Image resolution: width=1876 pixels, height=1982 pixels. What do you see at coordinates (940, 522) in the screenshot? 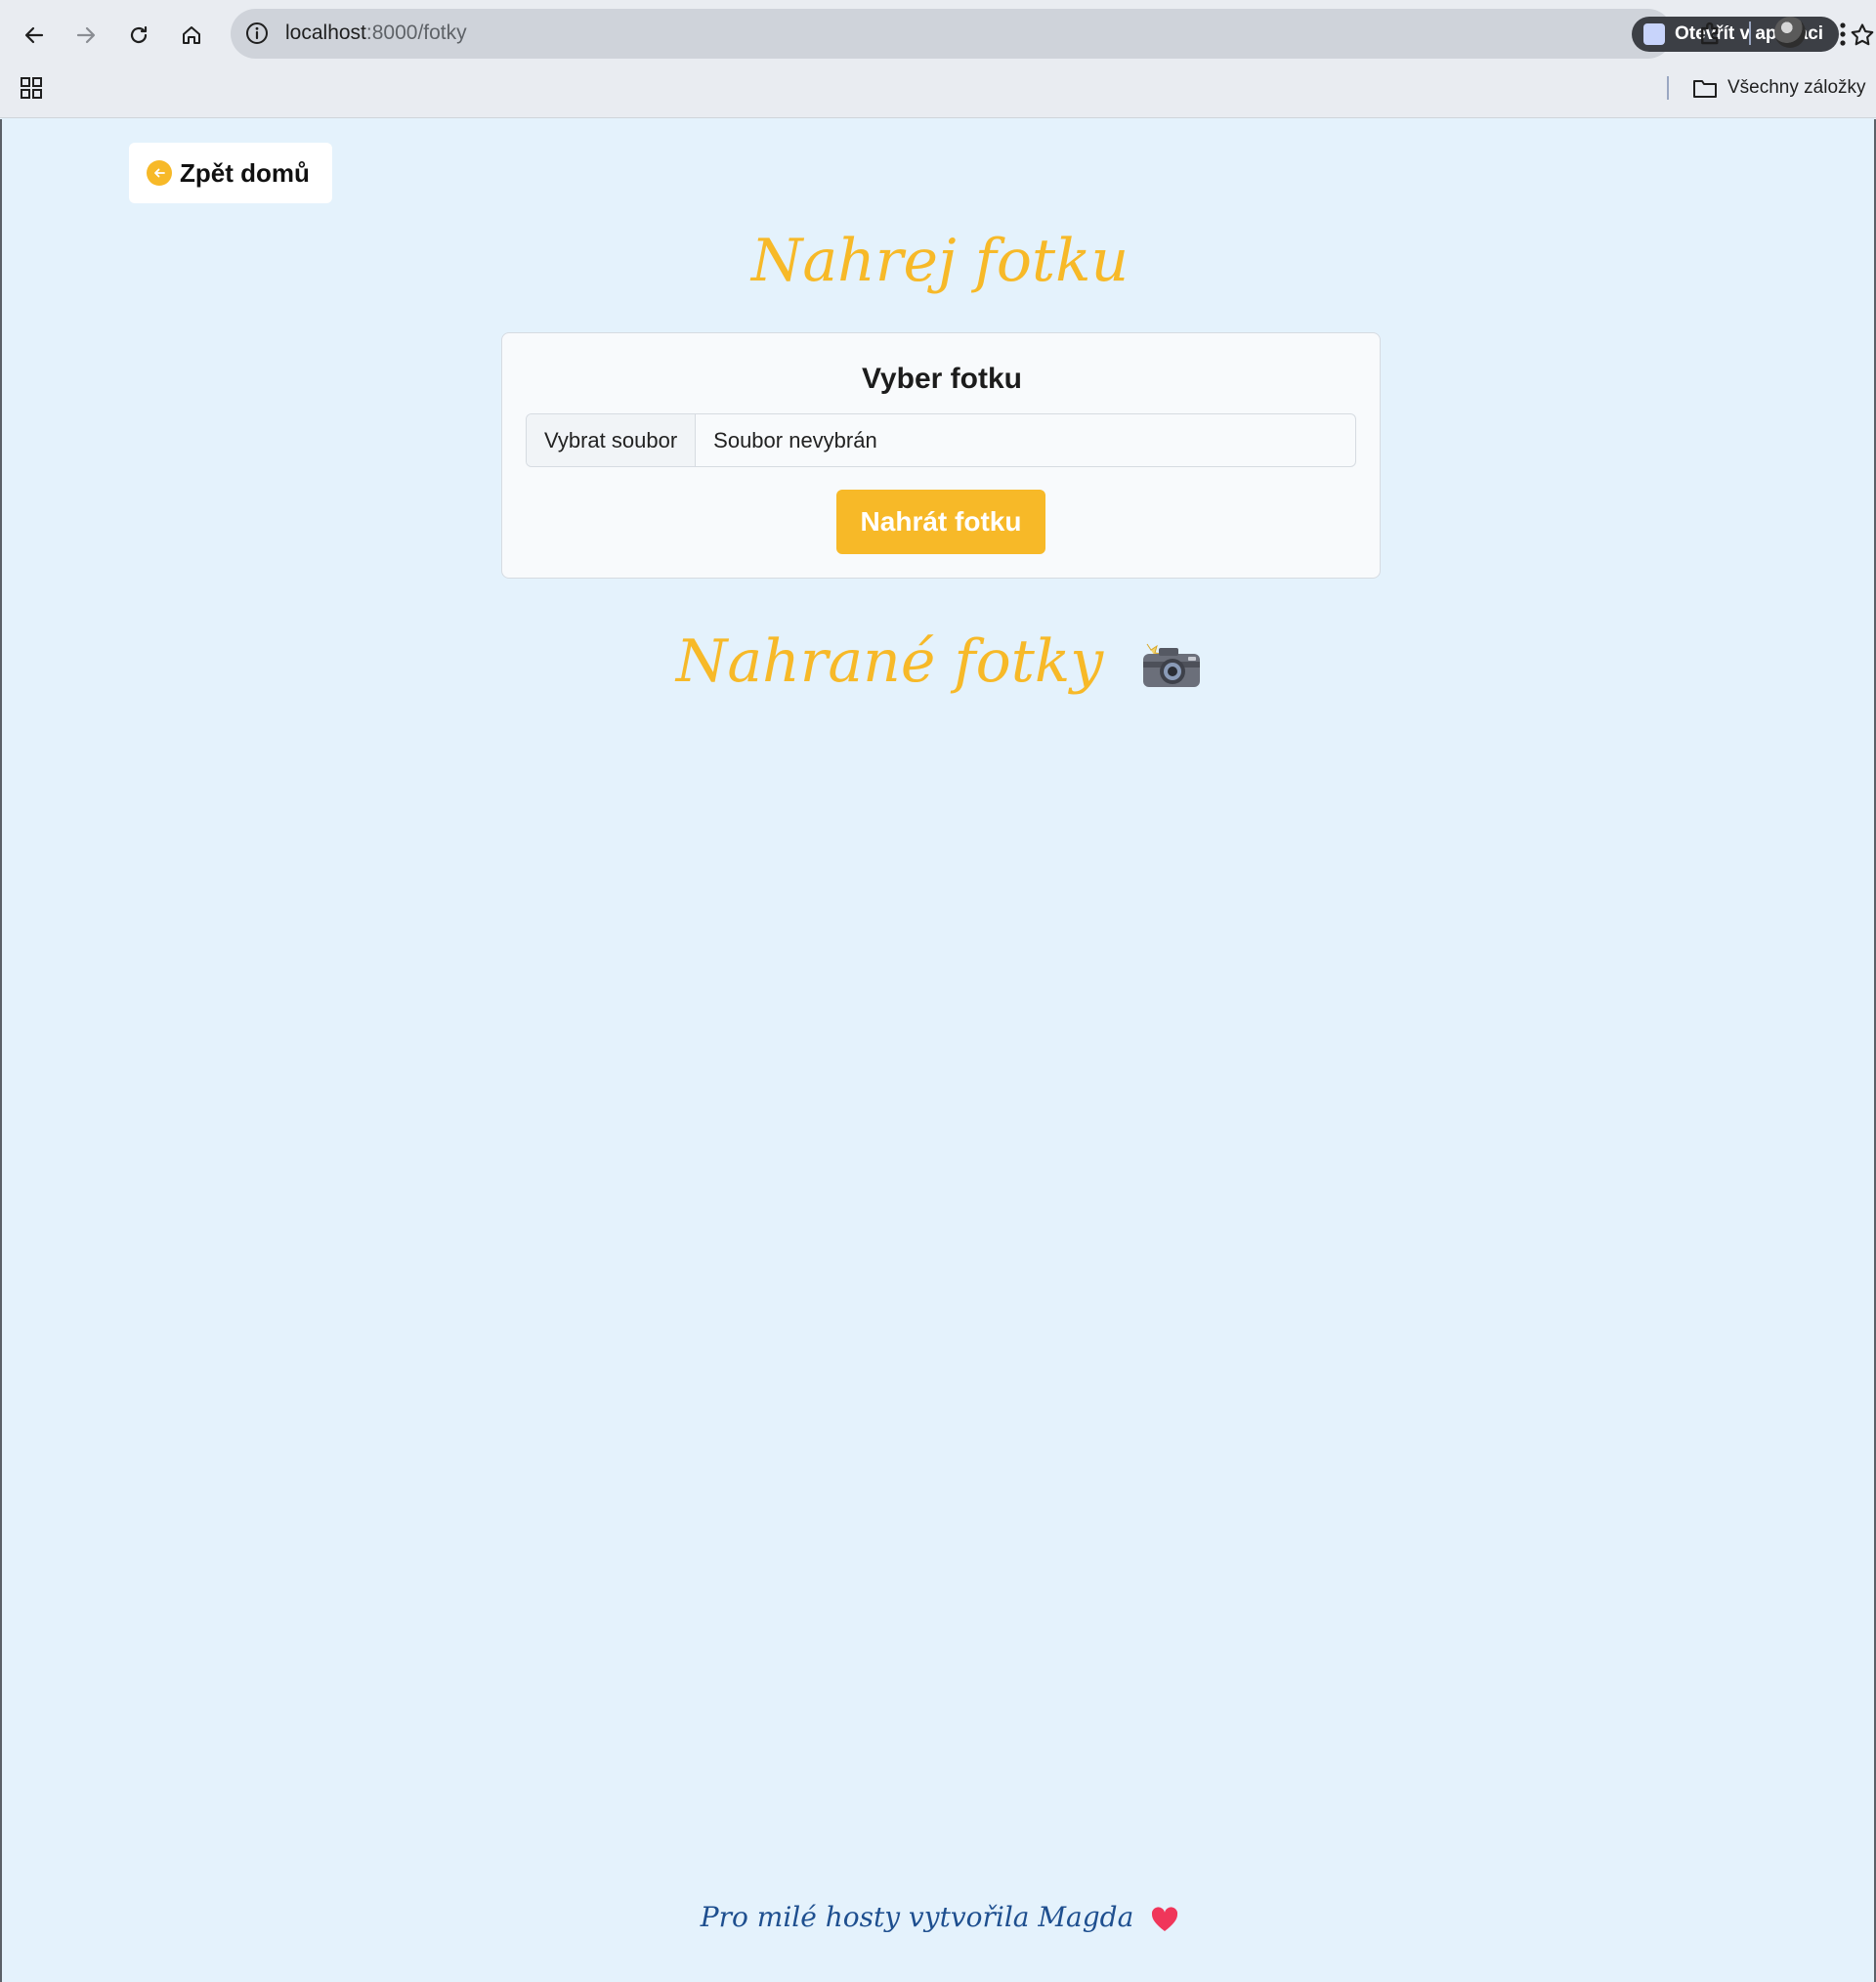
I see `upload-photo-button: Nahrát fotku` at bounding box center [940, 522].